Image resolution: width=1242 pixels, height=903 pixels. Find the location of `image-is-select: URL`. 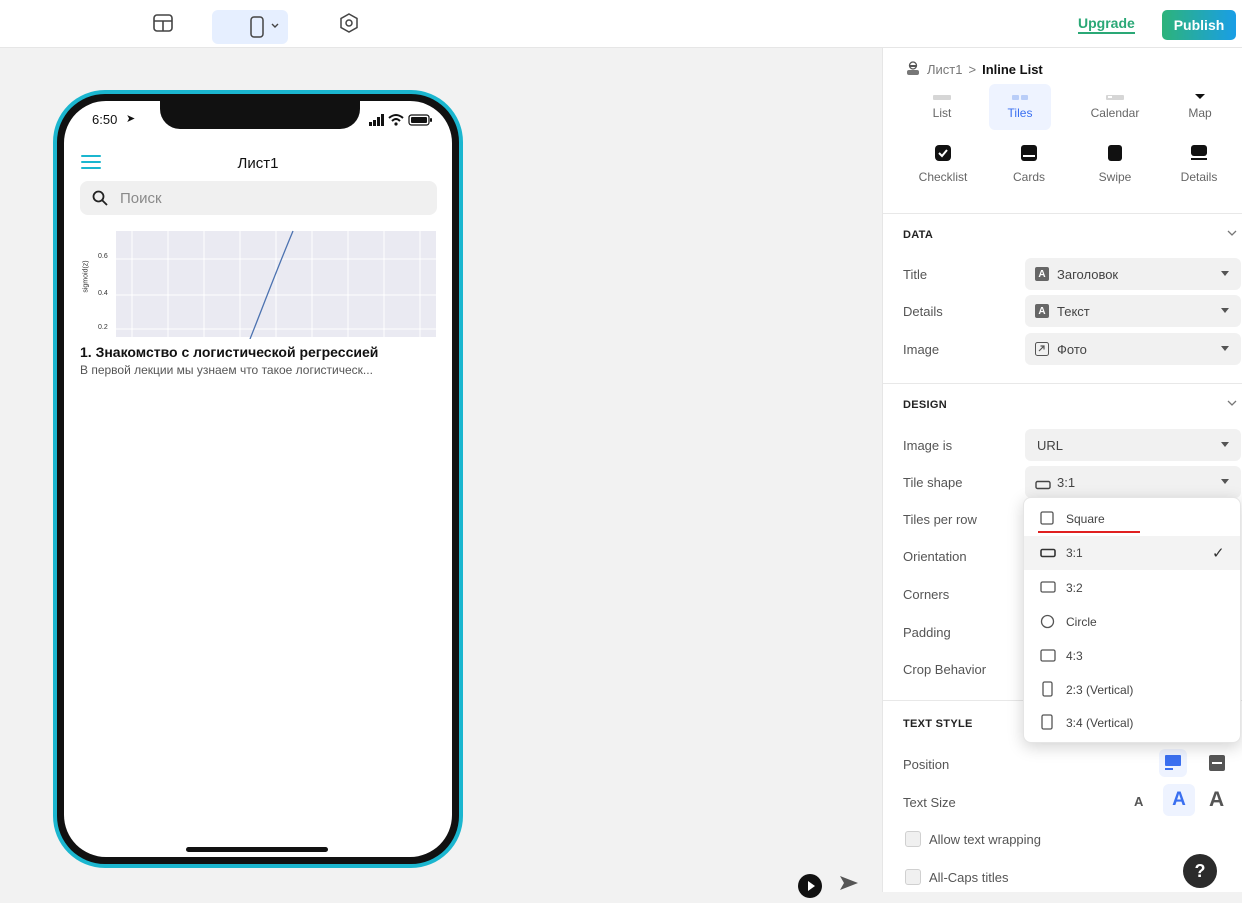

image-is-select: URL is located at coordinates (1133, 445).